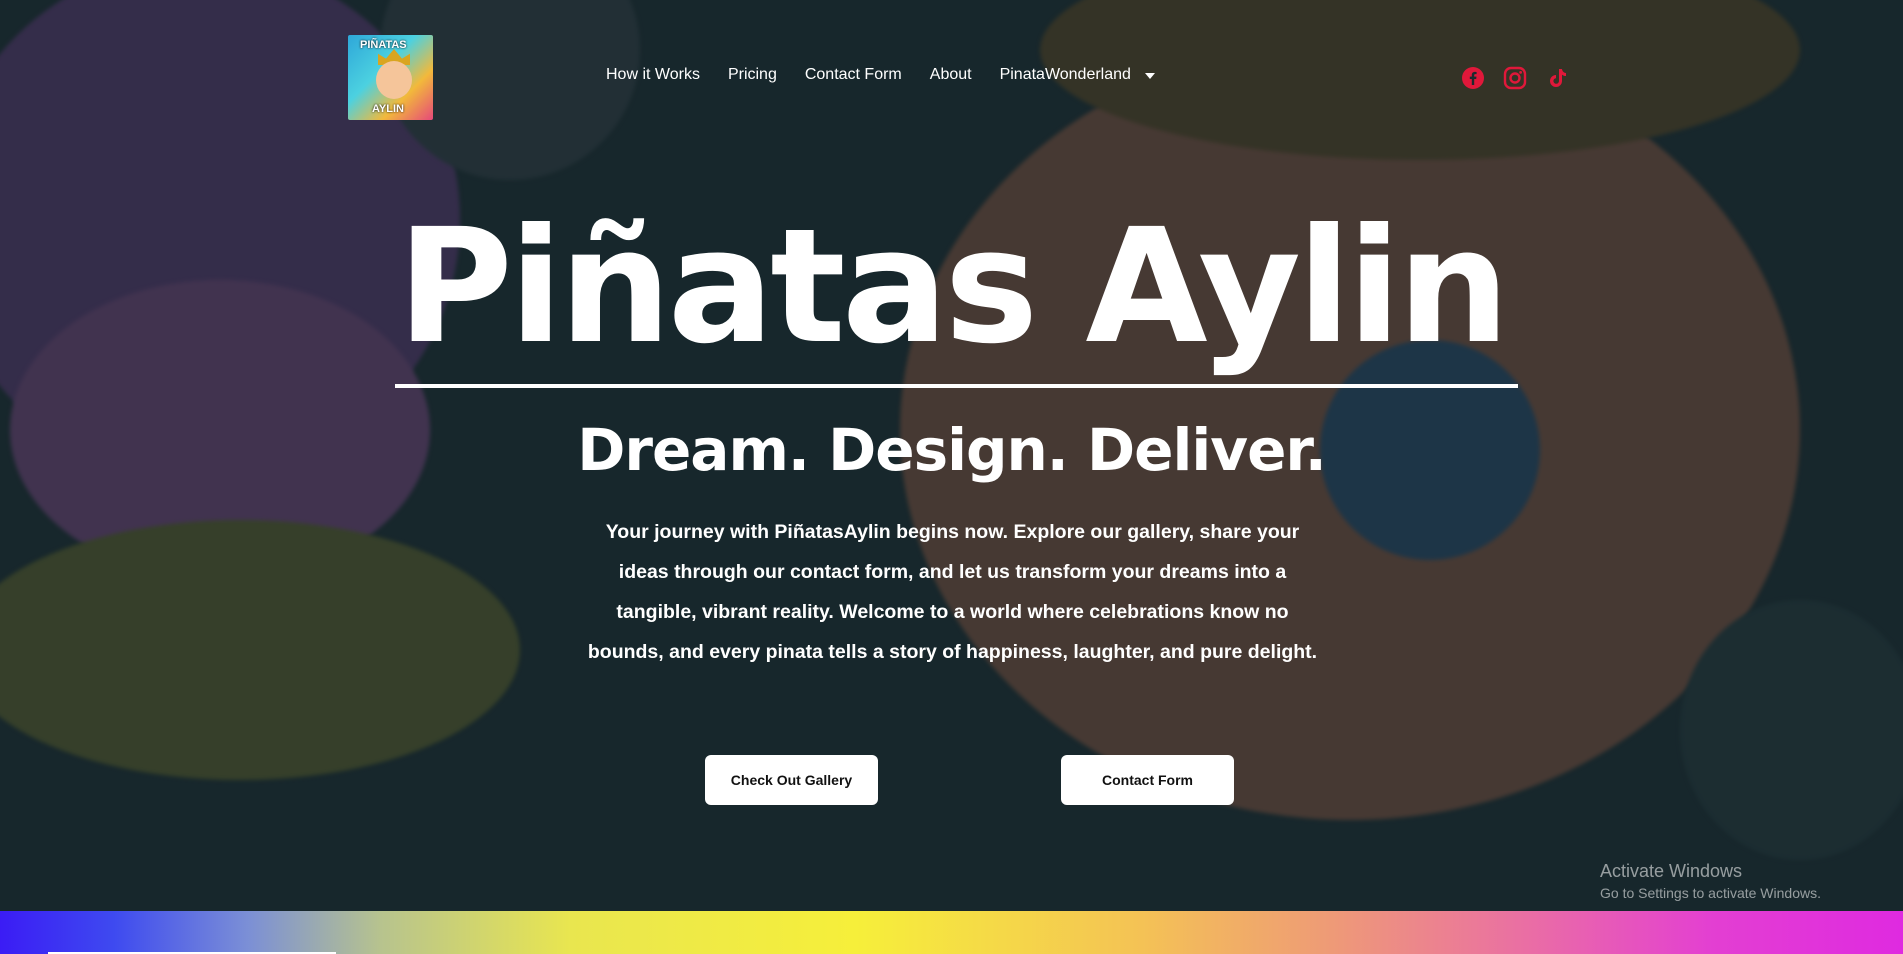 Image resolution: width=1903 pixels, height=954 pixels. What do you see at coordinates (388, 109) in the screenshot?
I see `logo-text-bottom: AYLIN` at bounding box center [388, 109].